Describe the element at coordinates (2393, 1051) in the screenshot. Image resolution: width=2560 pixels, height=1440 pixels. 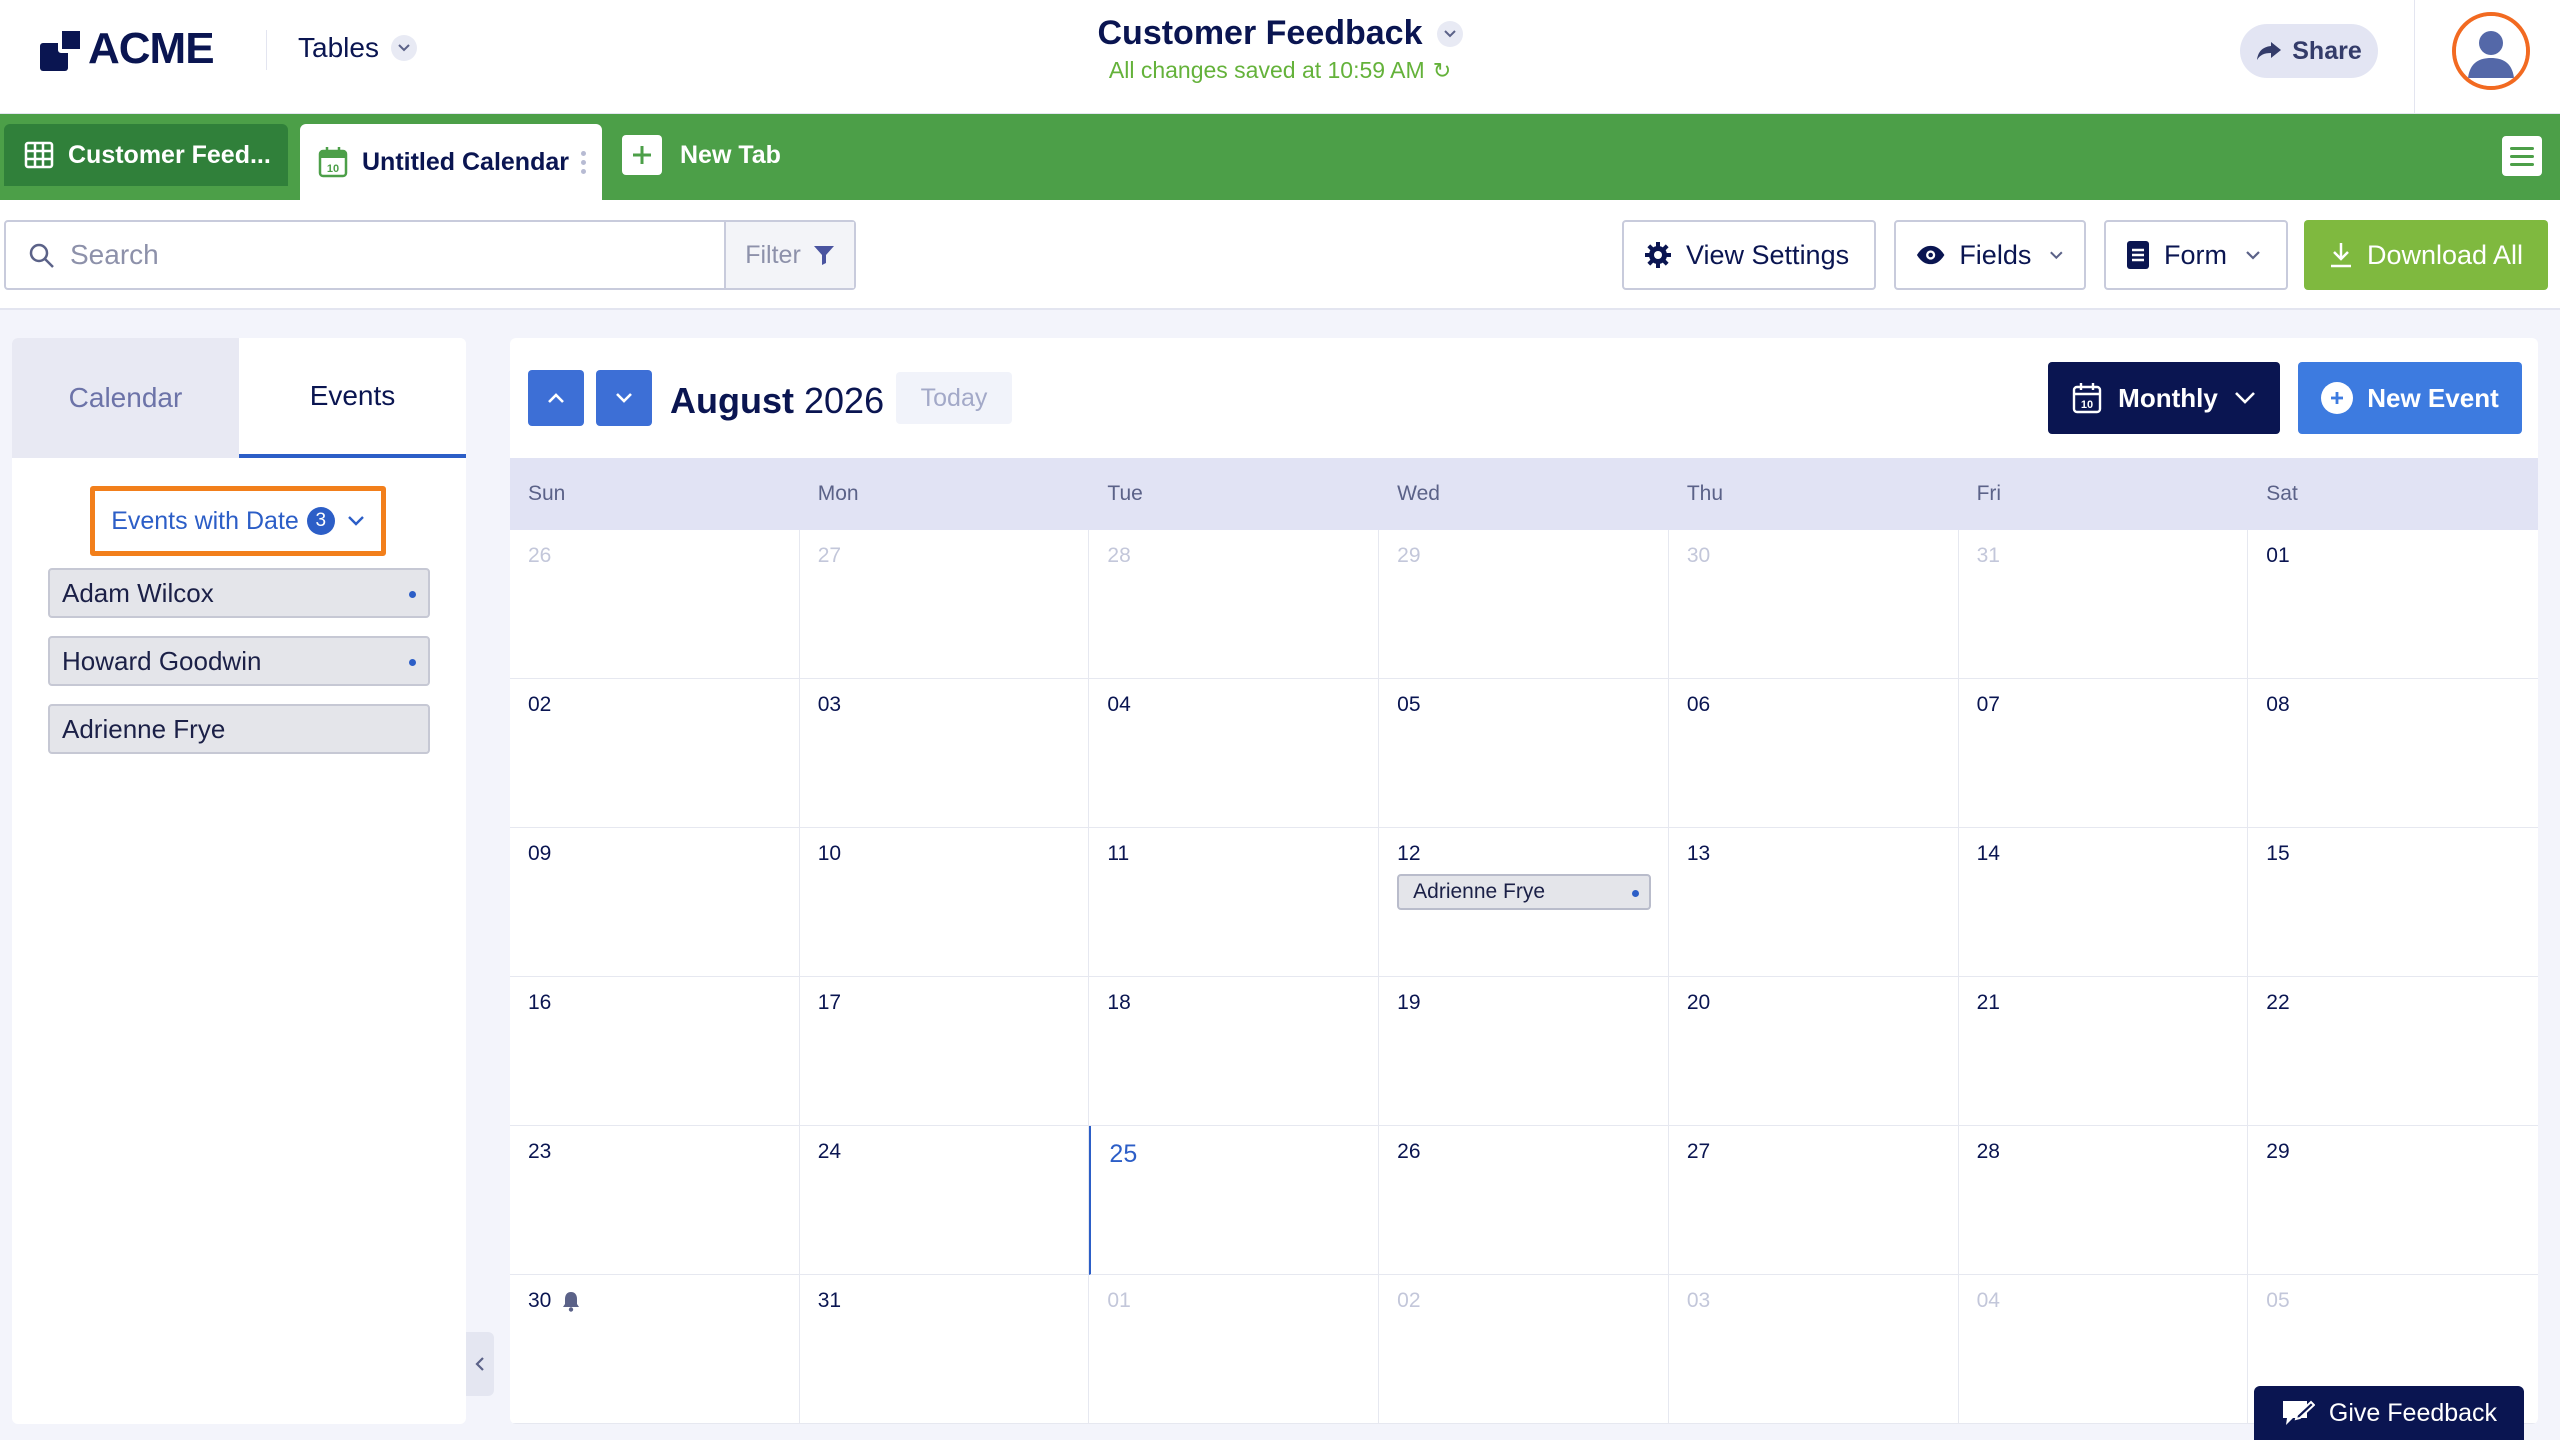
I see `day-cell: 22` at that location.